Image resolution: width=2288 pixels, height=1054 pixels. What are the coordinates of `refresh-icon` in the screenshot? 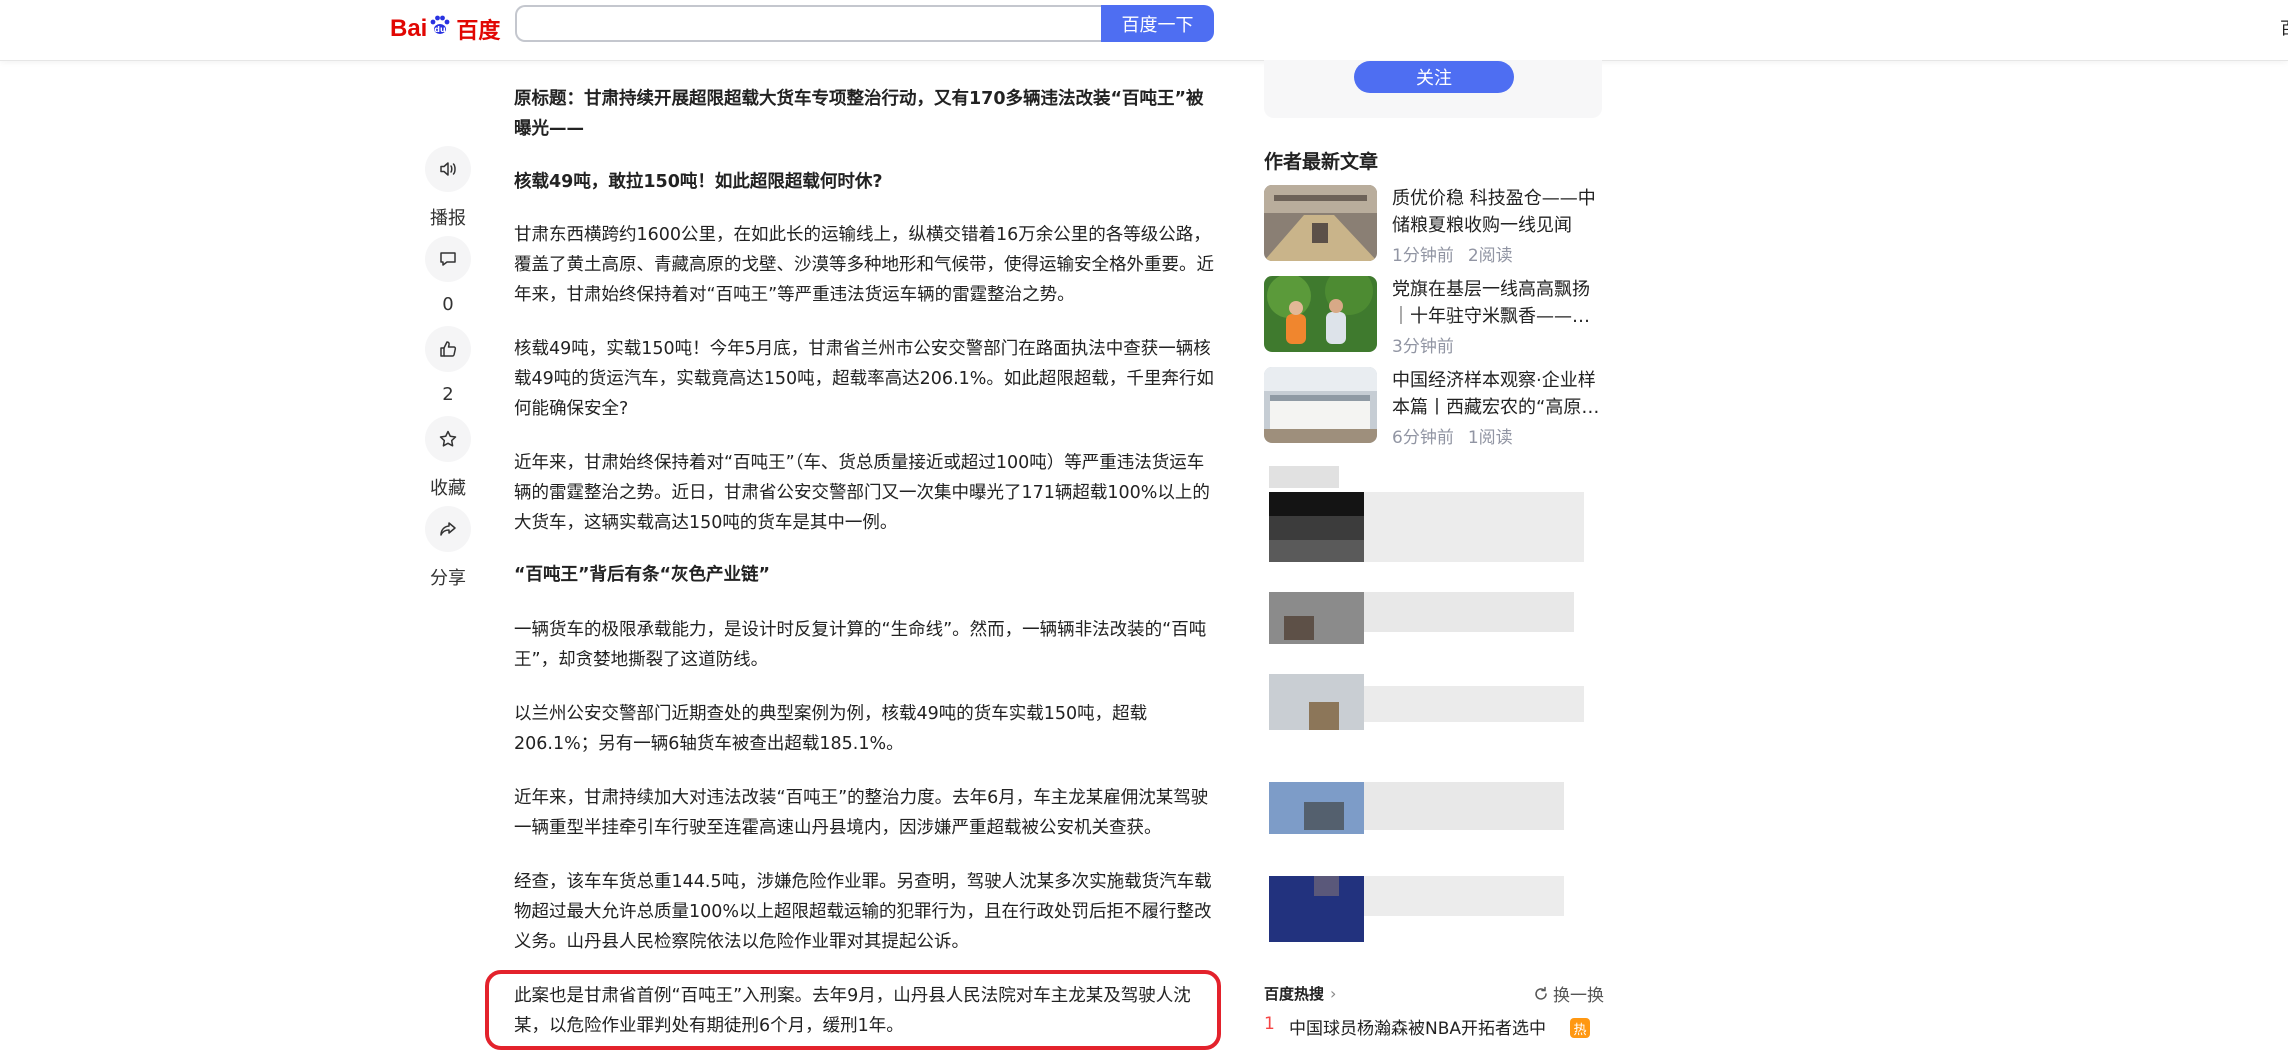 It's located at (1541, 993).